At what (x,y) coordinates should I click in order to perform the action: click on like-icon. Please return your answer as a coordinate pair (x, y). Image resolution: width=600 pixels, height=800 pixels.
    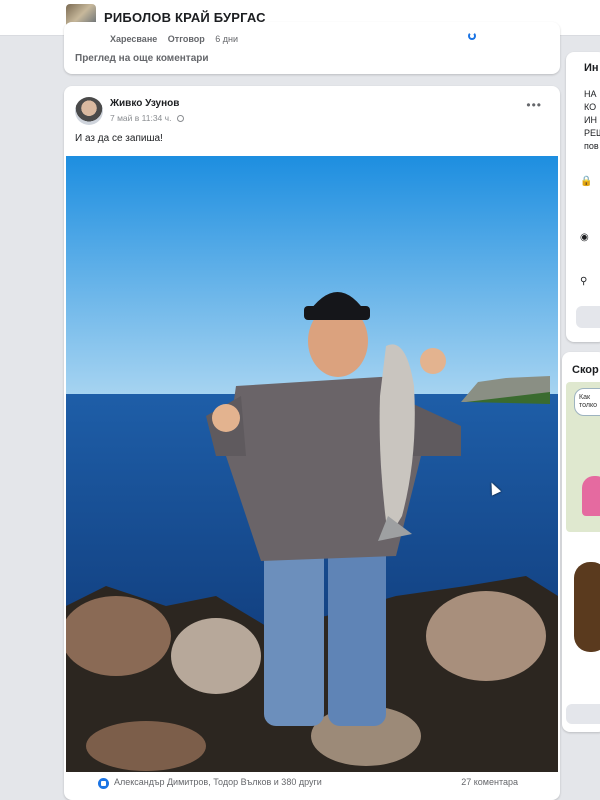
    Looking at the image, I should click on (103, 783).